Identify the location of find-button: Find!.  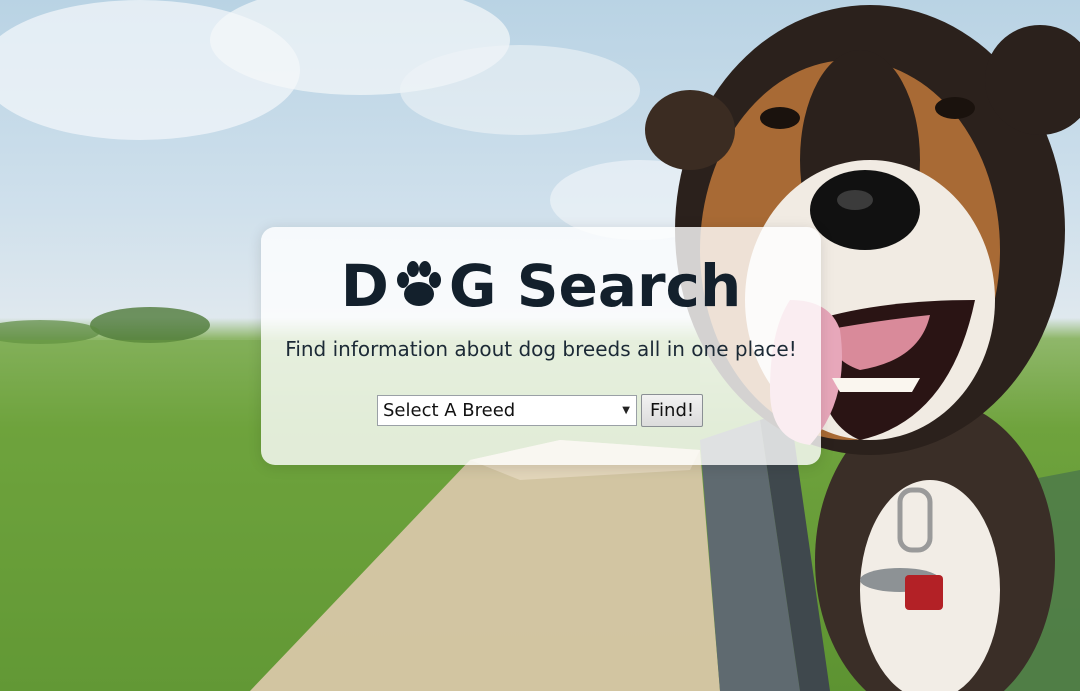
(672, 410).